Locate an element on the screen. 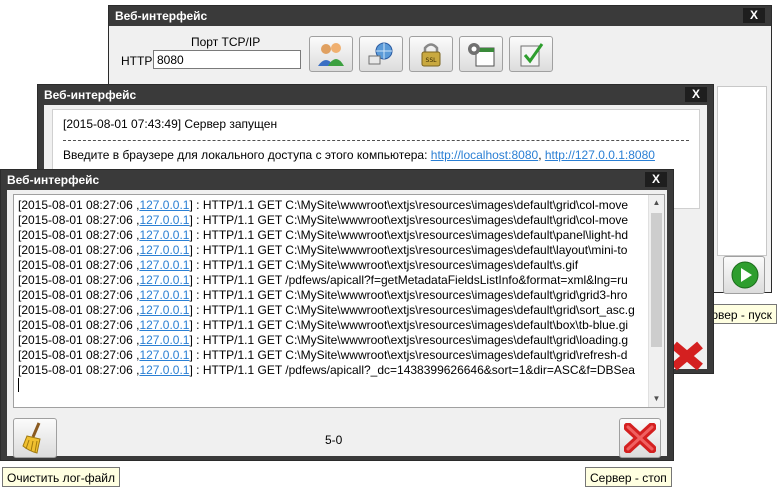  ssl-lock-icon: SSL is located at coordinates (431, 55).